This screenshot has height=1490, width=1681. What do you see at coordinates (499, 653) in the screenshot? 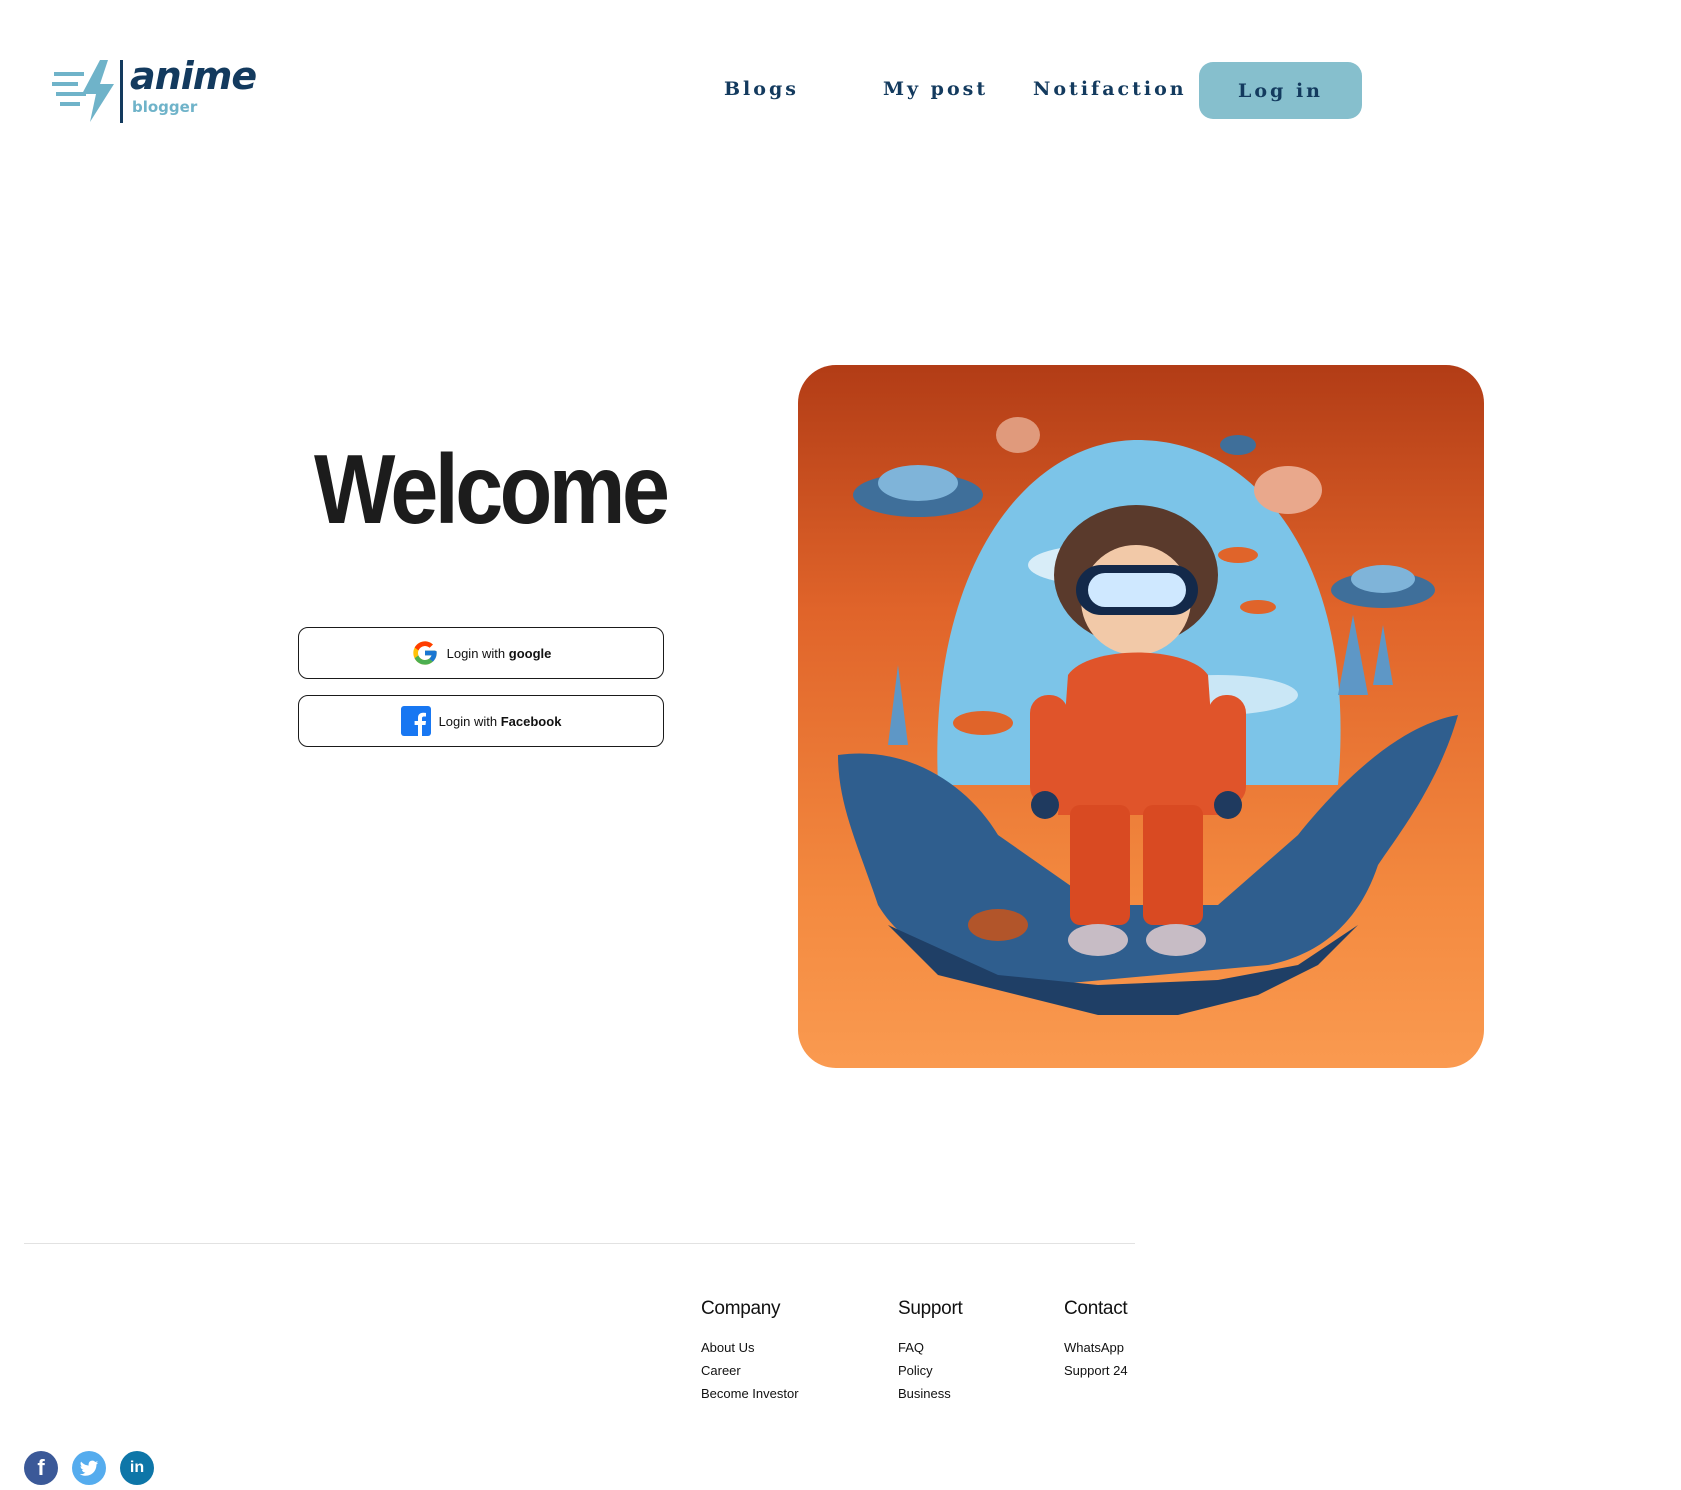
I see `google-login-label: Login with google` at bounding box center [499, 653].